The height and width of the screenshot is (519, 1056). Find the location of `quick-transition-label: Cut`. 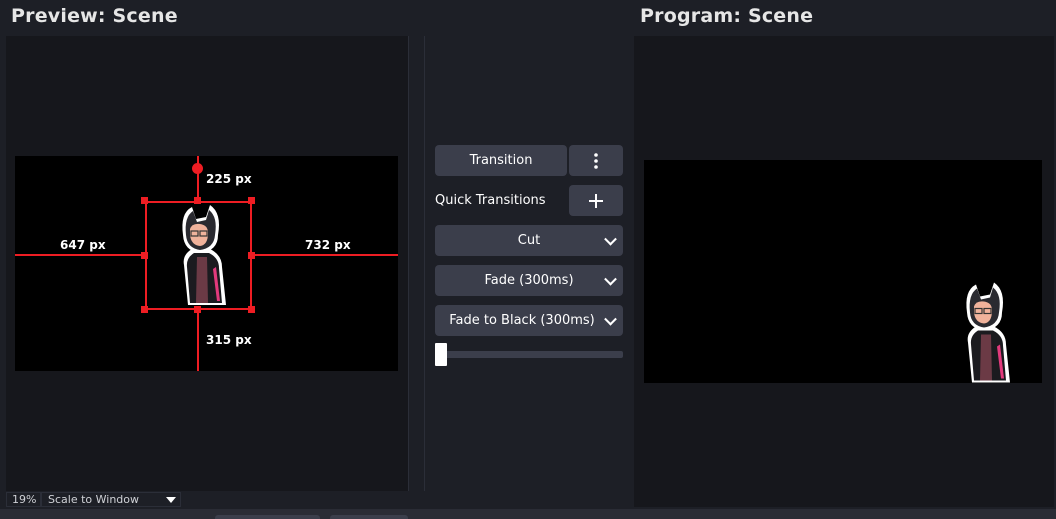

quick-transition-label: Cut is located at coordinates (529, 240).